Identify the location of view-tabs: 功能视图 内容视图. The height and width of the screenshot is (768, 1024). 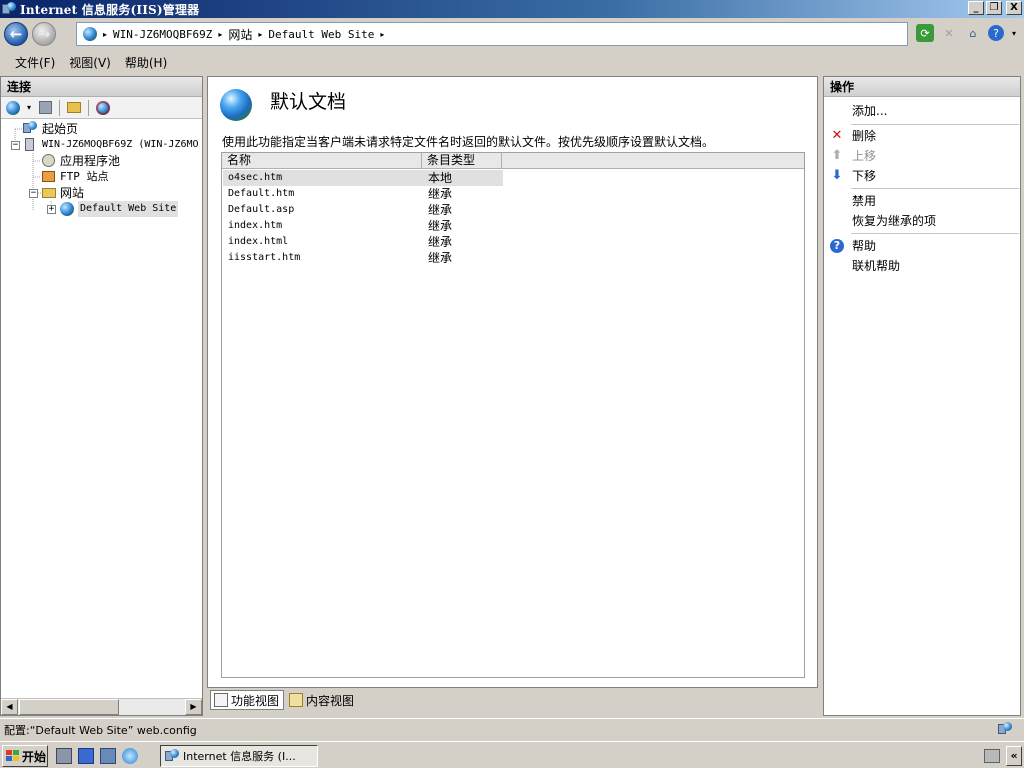
(284, 701).